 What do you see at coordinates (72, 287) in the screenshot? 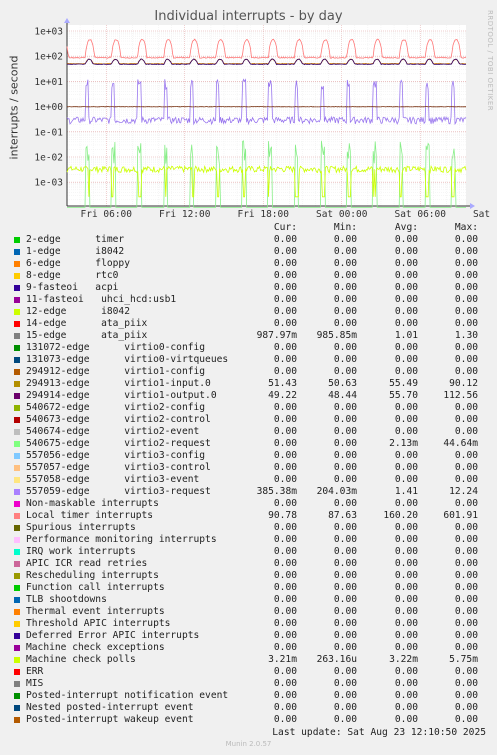
I see `legend-label: 9-fasteoi acpi` at bounding box center [72, 287].